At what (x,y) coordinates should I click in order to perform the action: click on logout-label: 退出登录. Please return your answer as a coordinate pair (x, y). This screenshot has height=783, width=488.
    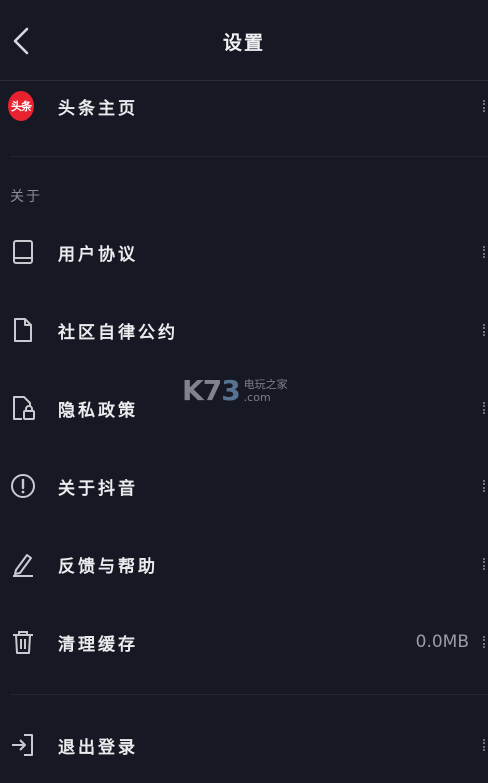
    Looking at the image, I should click on (98, 747).